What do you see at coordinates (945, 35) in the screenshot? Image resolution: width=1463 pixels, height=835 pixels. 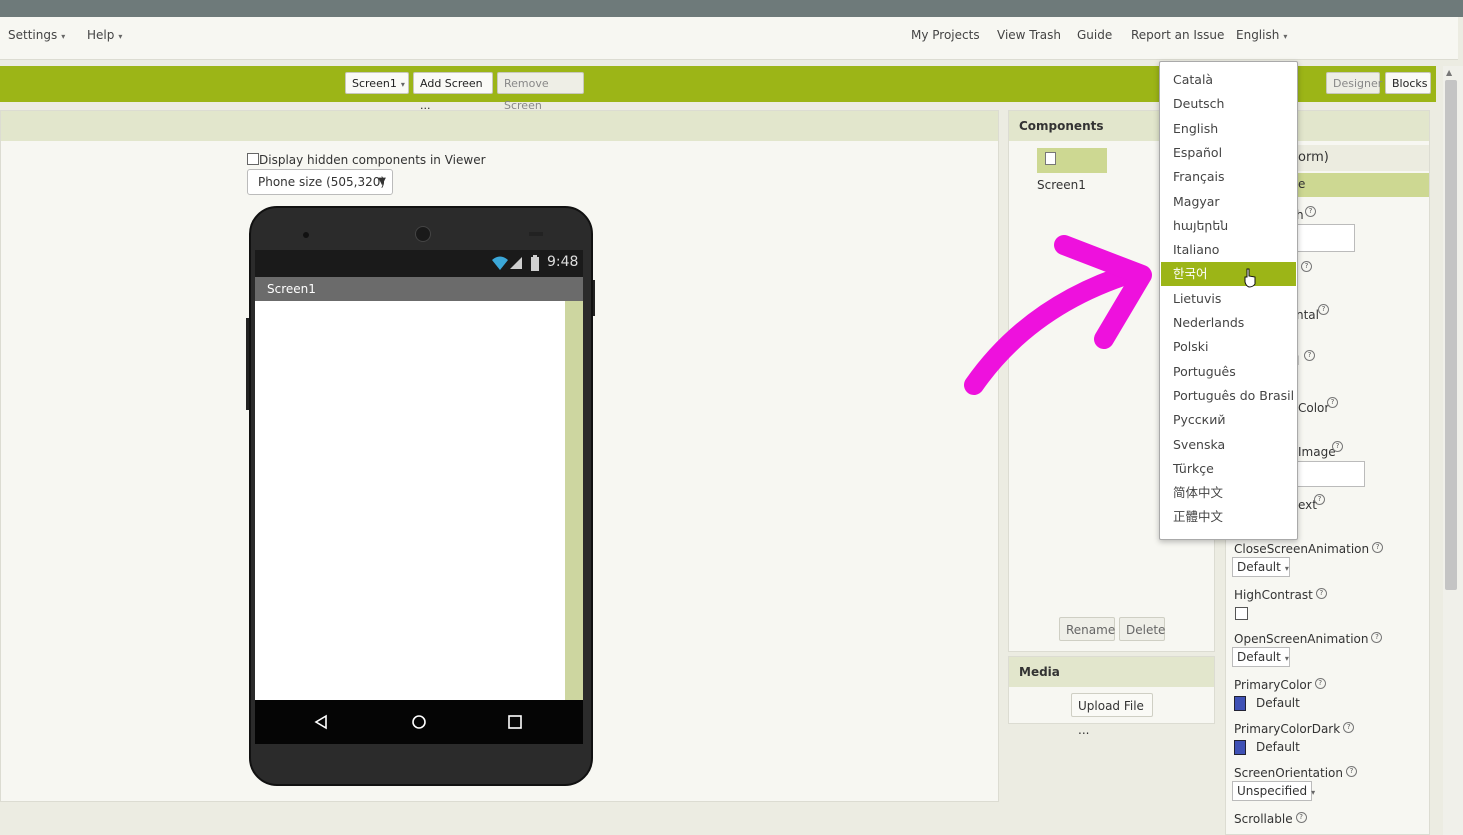 I see `my-projects-link: My Projects` at bounding box center [945, 35].